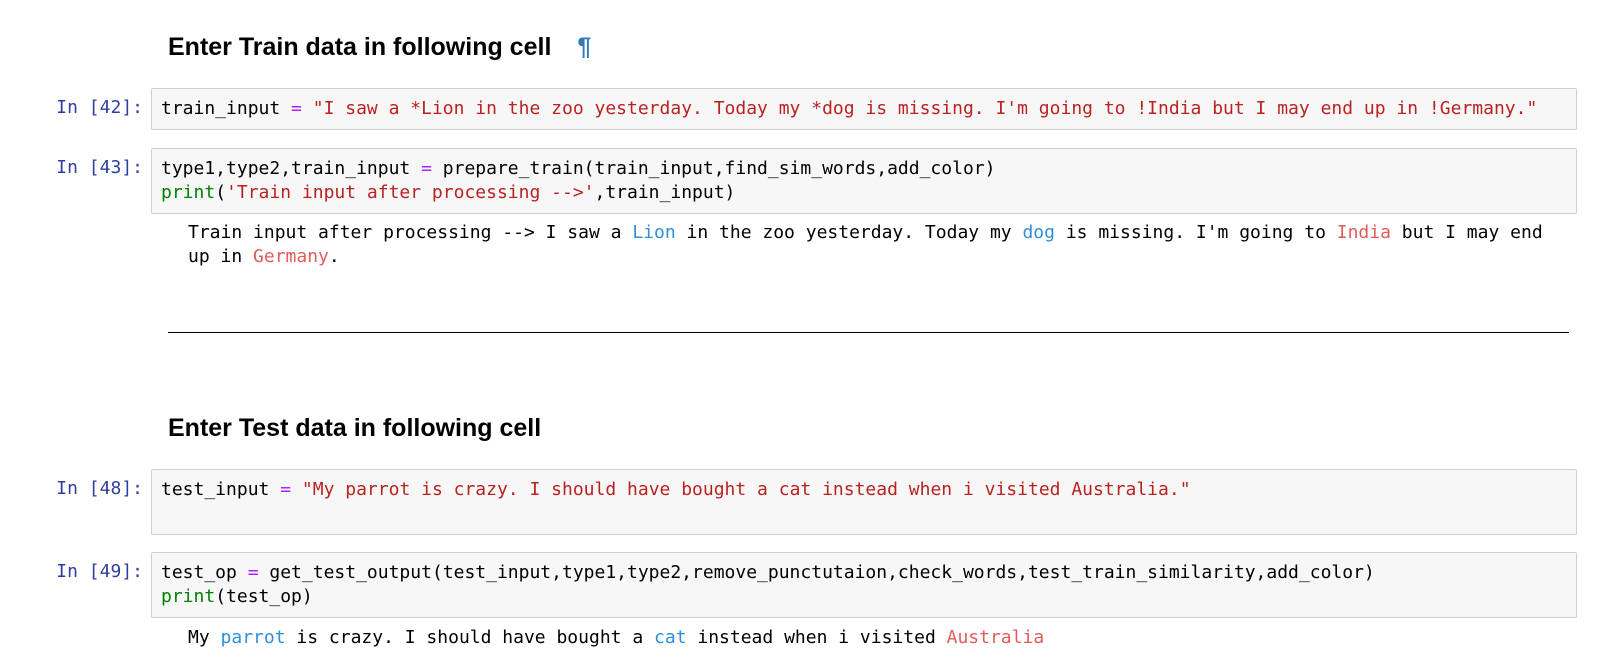 Image resolution: width=1611 pixels, height=672 pixels. I want to click on cell-prompt-43: In [43]:, so click(99, 167).